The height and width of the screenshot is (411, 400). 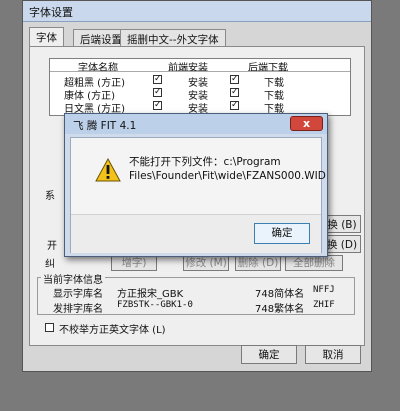 I want to click on modify-button: 修改 (M), so click(x=206, y=263).